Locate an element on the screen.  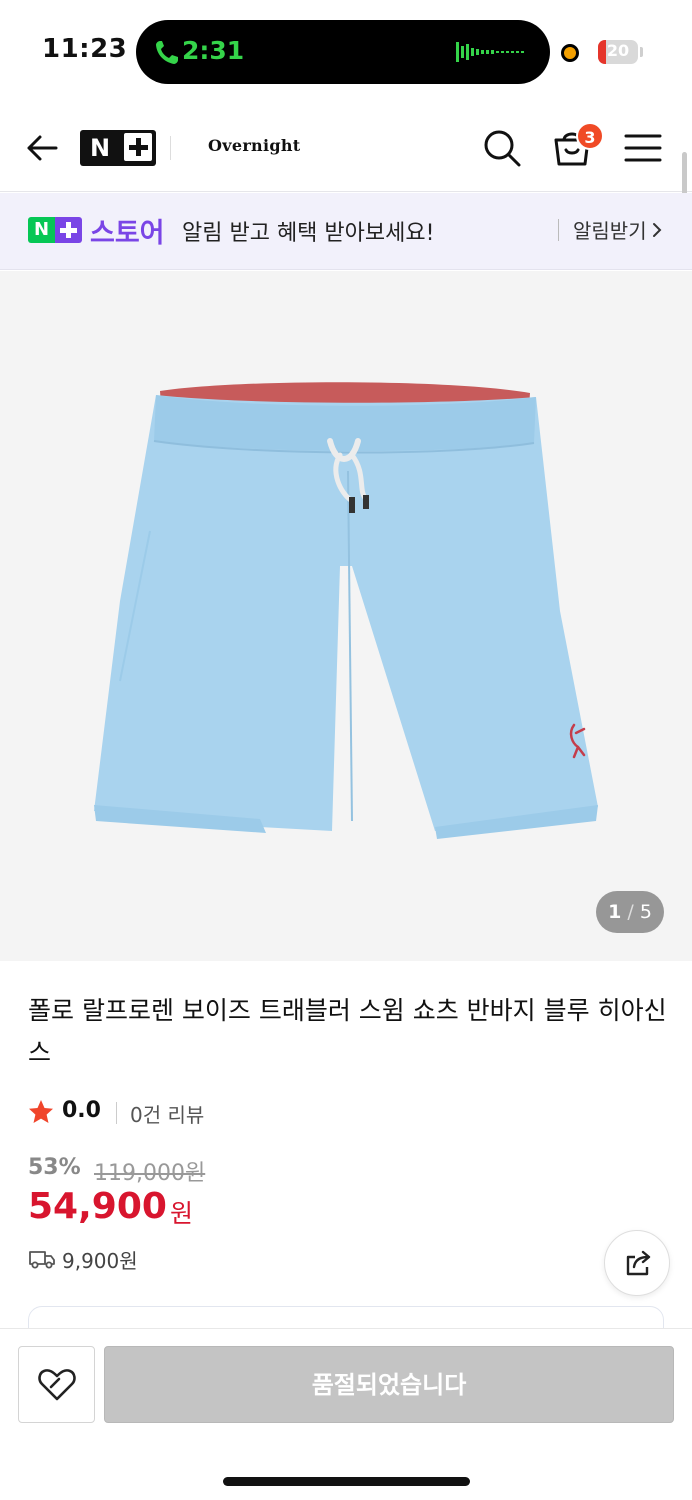
sold-out-button: 품절되었습니다 is located at coordinates (389, 1384).